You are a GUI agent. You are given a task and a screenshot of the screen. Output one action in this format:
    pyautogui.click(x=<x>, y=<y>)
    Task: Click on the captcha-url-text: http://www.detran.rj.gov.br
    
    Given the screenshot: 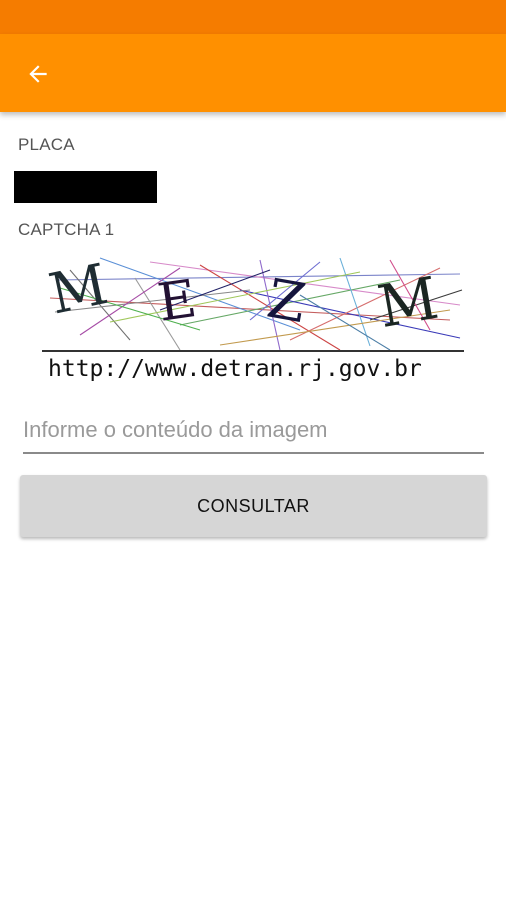 What is the action you would take?
    pyautogui.click(x=235, y=369)
    